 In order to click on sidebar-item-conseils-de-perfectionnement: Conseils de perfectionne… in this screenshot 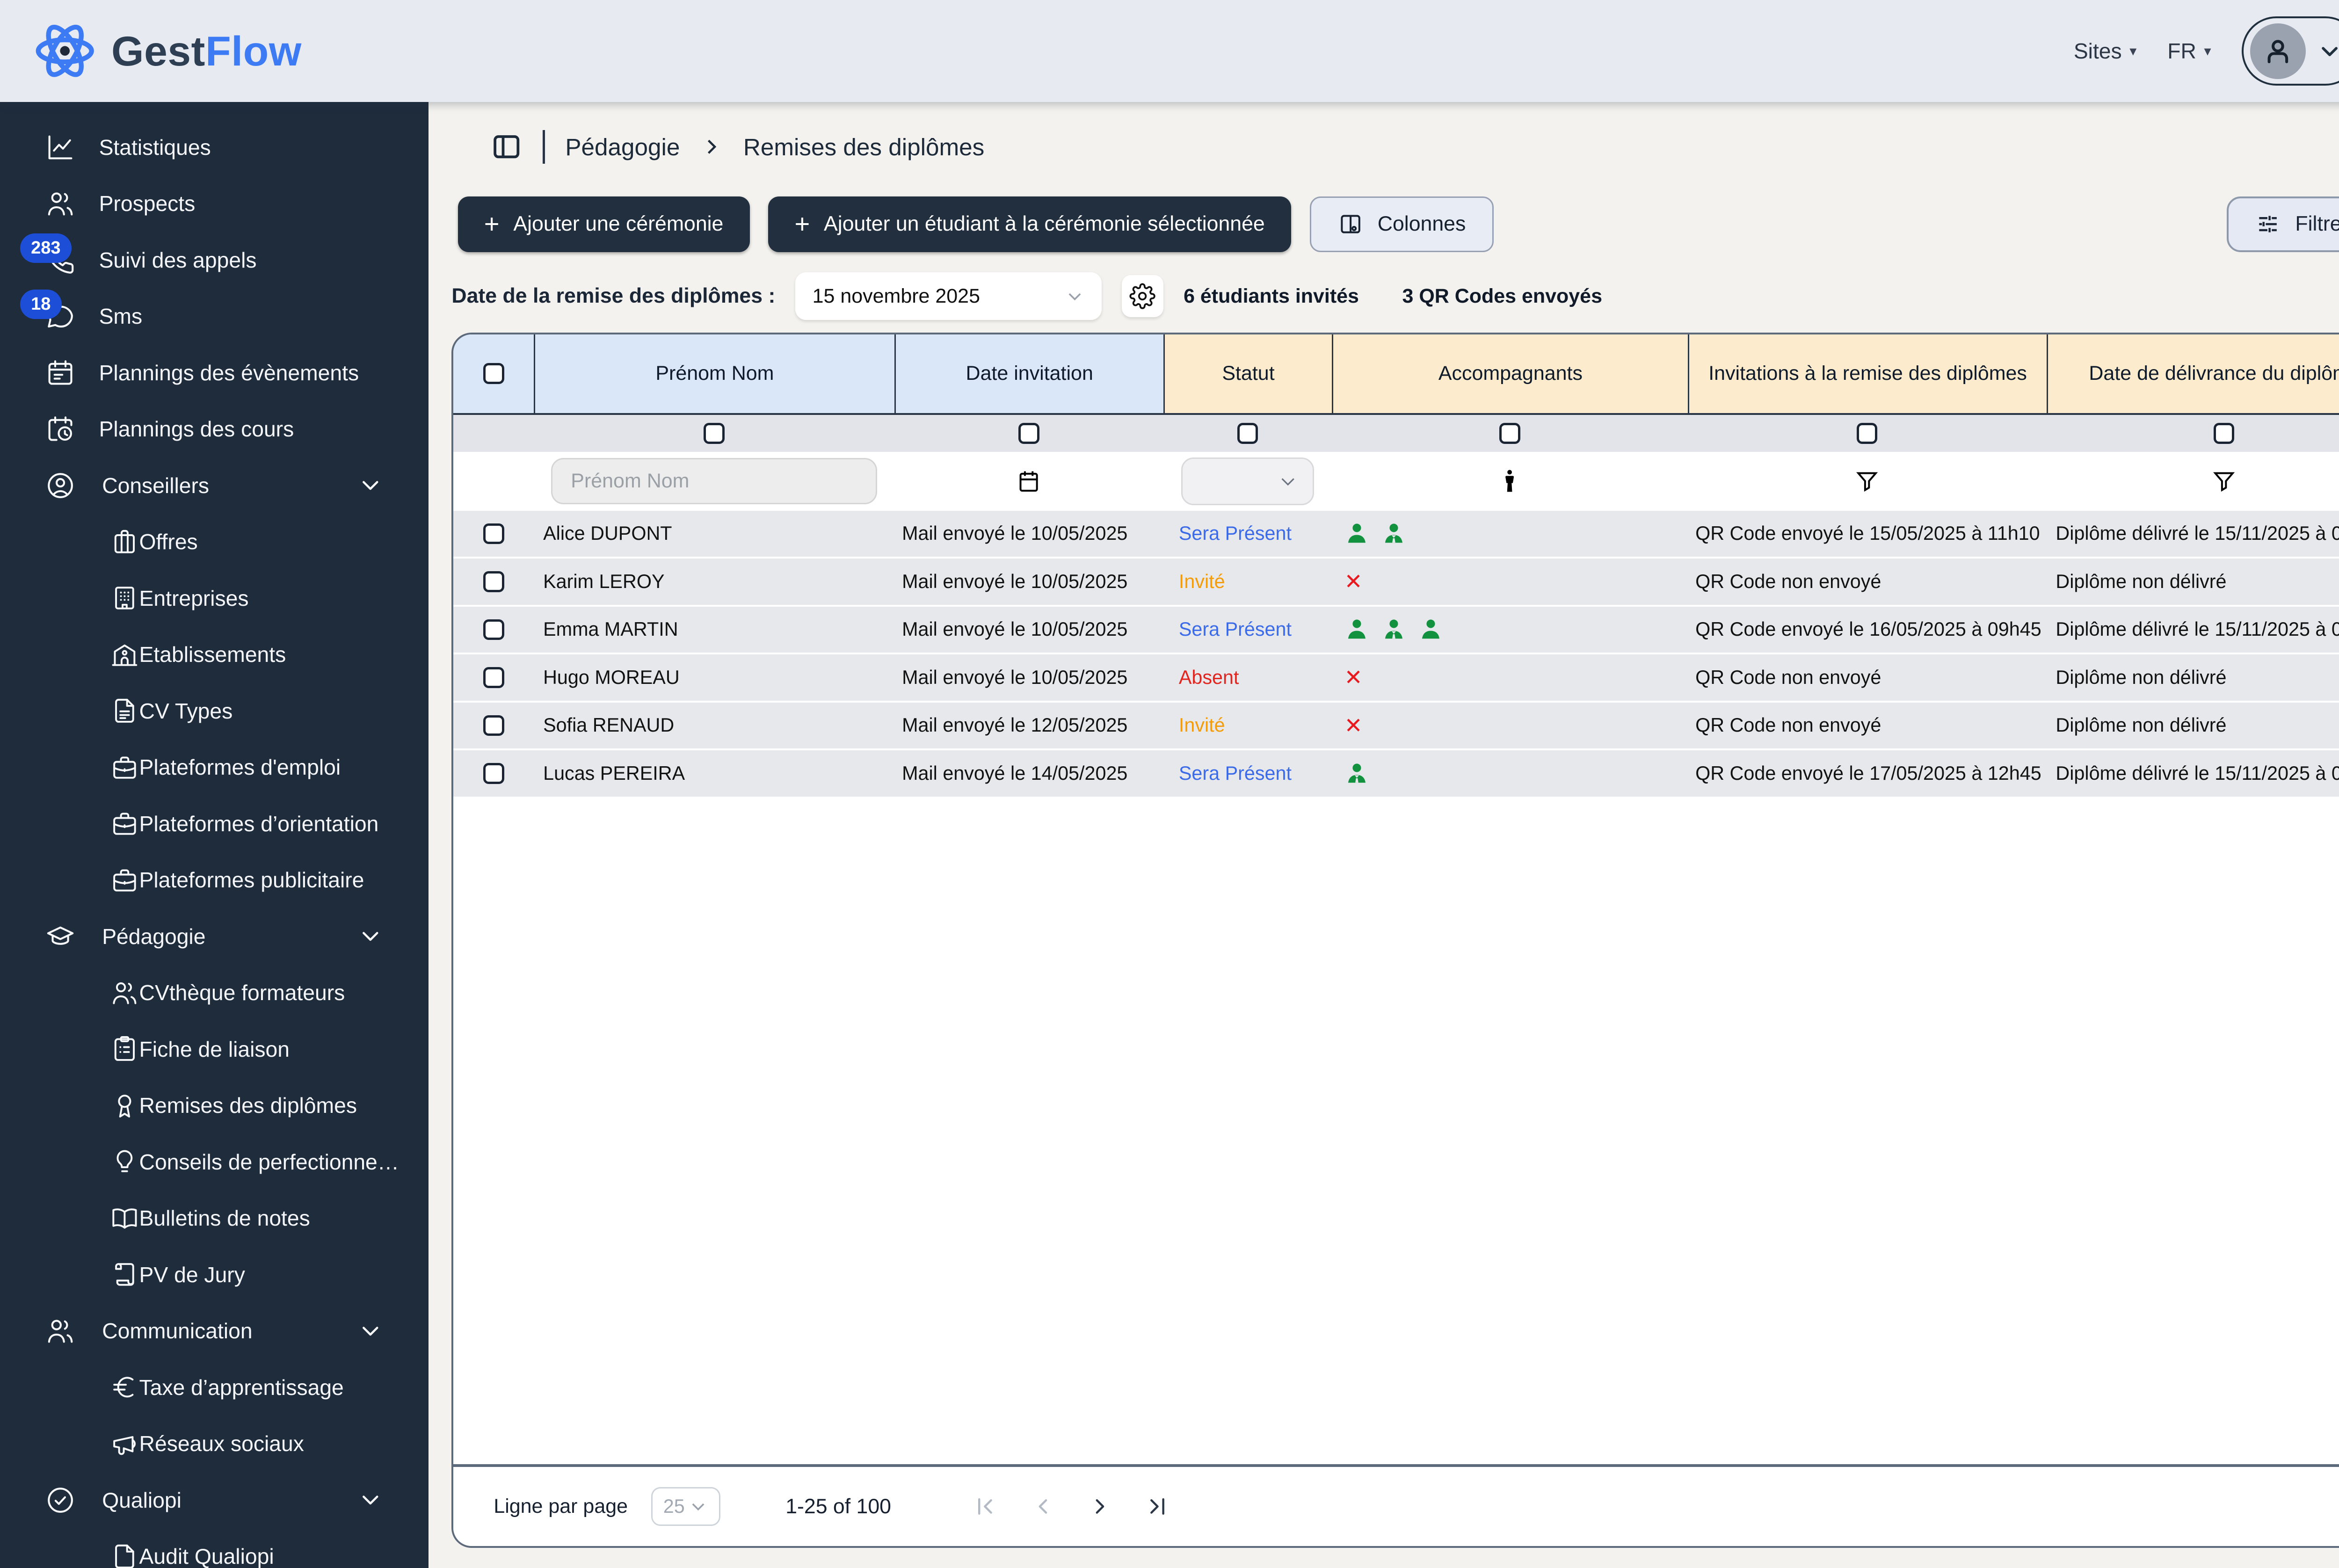, I will do `click(214, 1162)`.